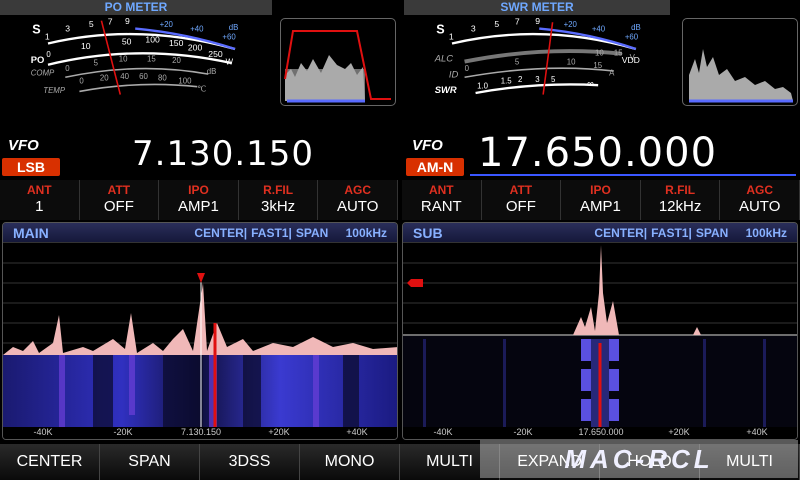  Describe the element at coordinates (197, 29) in the screenshot. I see `svg-text: +40` at that location.